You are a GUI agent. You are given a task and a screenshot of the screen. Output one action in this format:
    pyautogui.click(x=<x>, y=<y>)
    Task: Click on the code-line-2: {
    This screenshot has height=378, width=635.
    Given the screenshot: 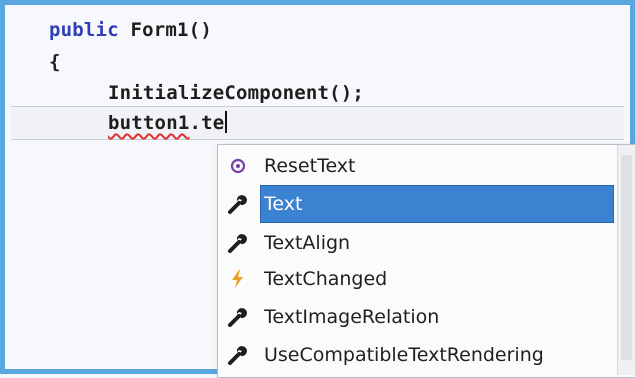 What is the action you would take?
    pyautogui.click(x=55, y=62)
    